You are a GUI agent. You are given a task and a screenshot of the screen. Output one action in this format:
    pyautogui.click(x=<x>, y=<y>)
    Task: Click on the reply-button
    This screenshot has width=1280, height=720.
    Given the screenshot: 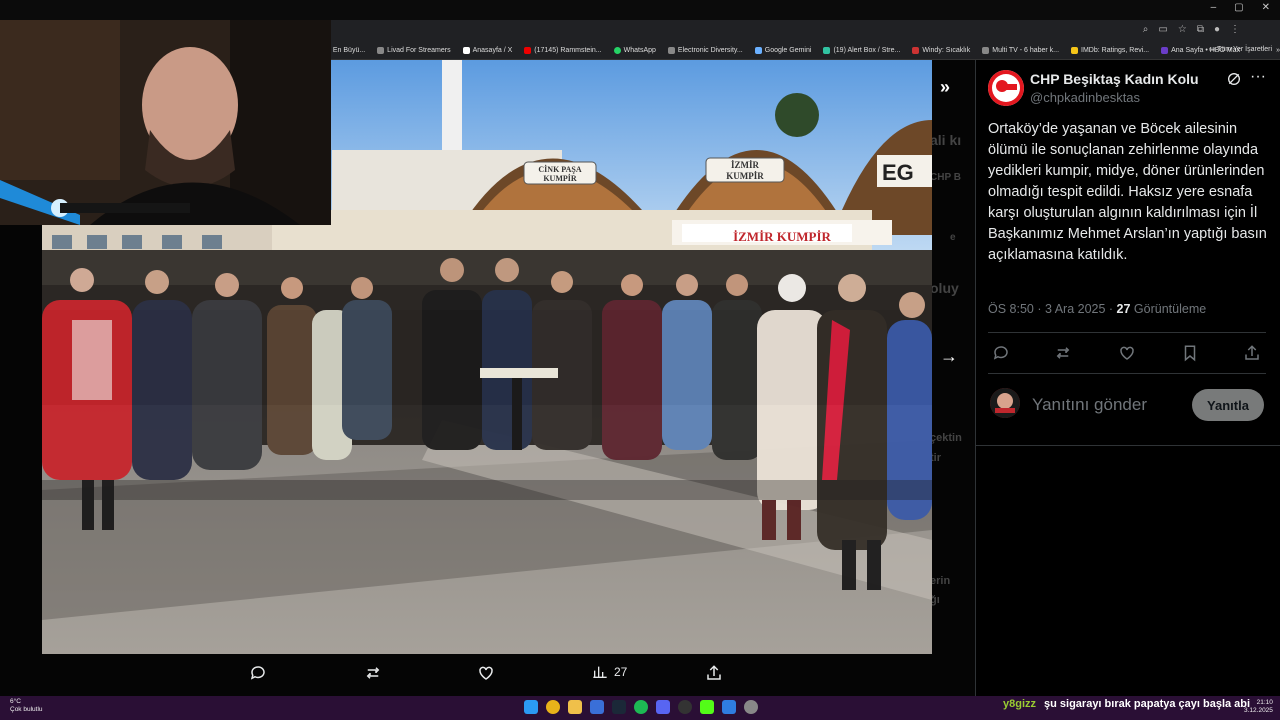 What is the action you would take?
    pyautogui.click(x=258, y=673)
    